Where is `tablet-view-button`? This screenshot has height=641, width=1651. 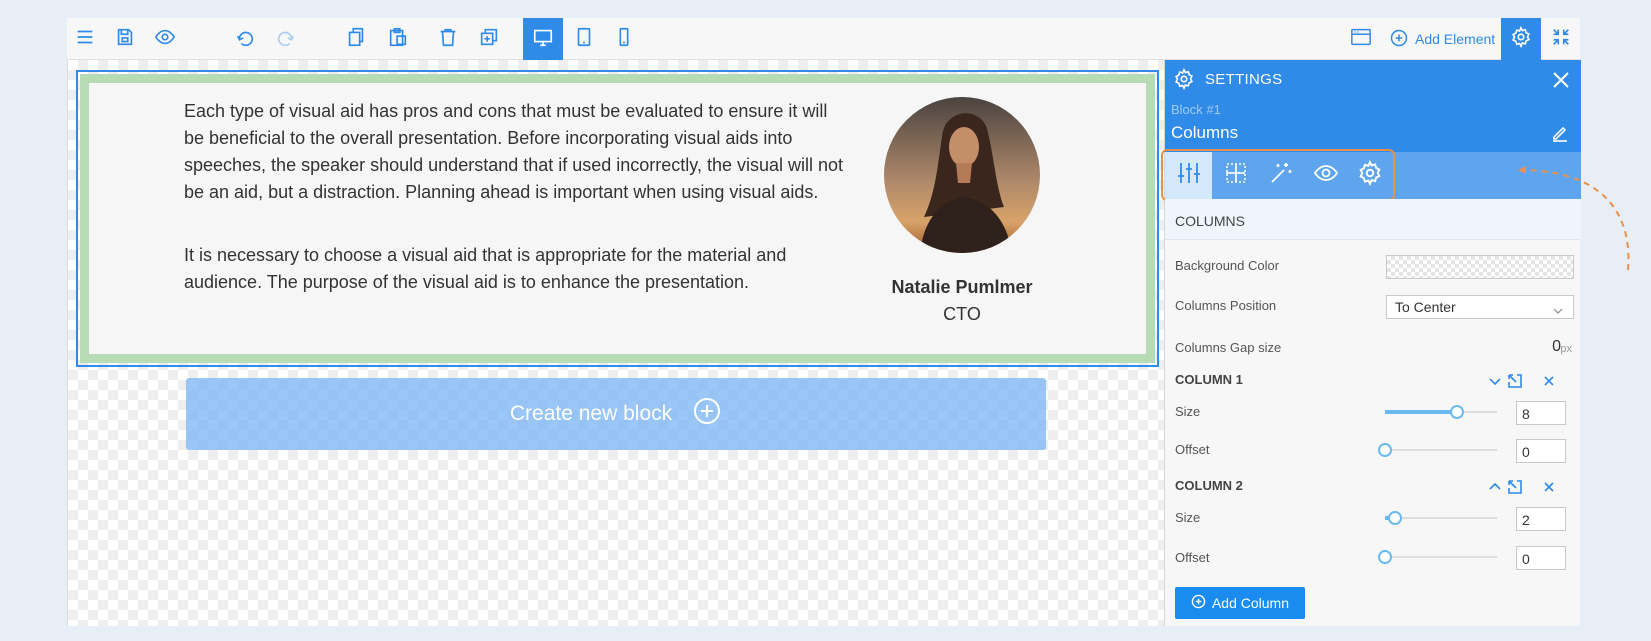
tablet-view-button is located at coordinates (584, 39).